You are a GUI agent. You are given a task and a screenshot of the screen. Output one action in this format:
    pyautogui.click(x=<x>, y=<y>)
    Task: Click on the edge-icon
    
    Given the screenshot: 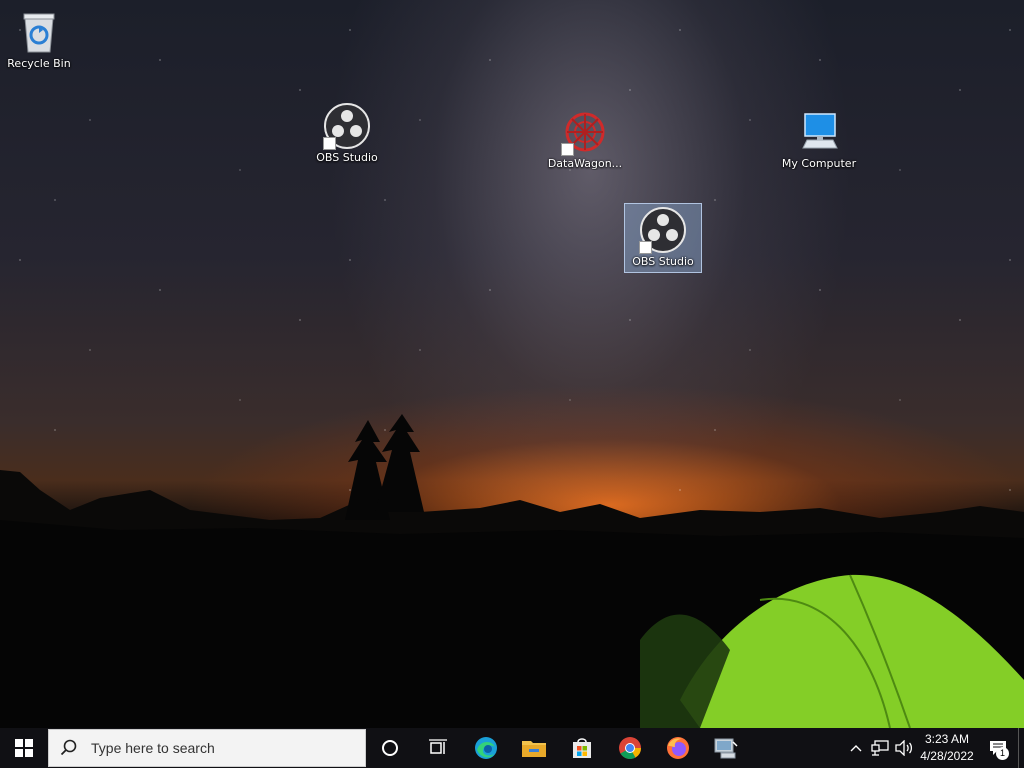 What is the action you would take?
    pyautogui.click(x=486, y=748)
    